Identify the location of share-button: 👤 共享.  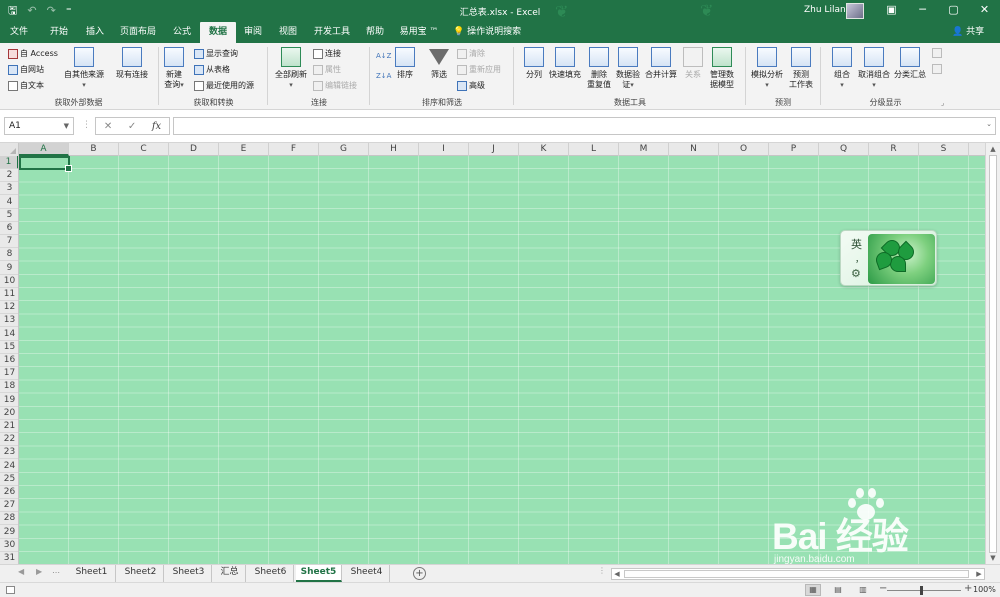
(968, 32).